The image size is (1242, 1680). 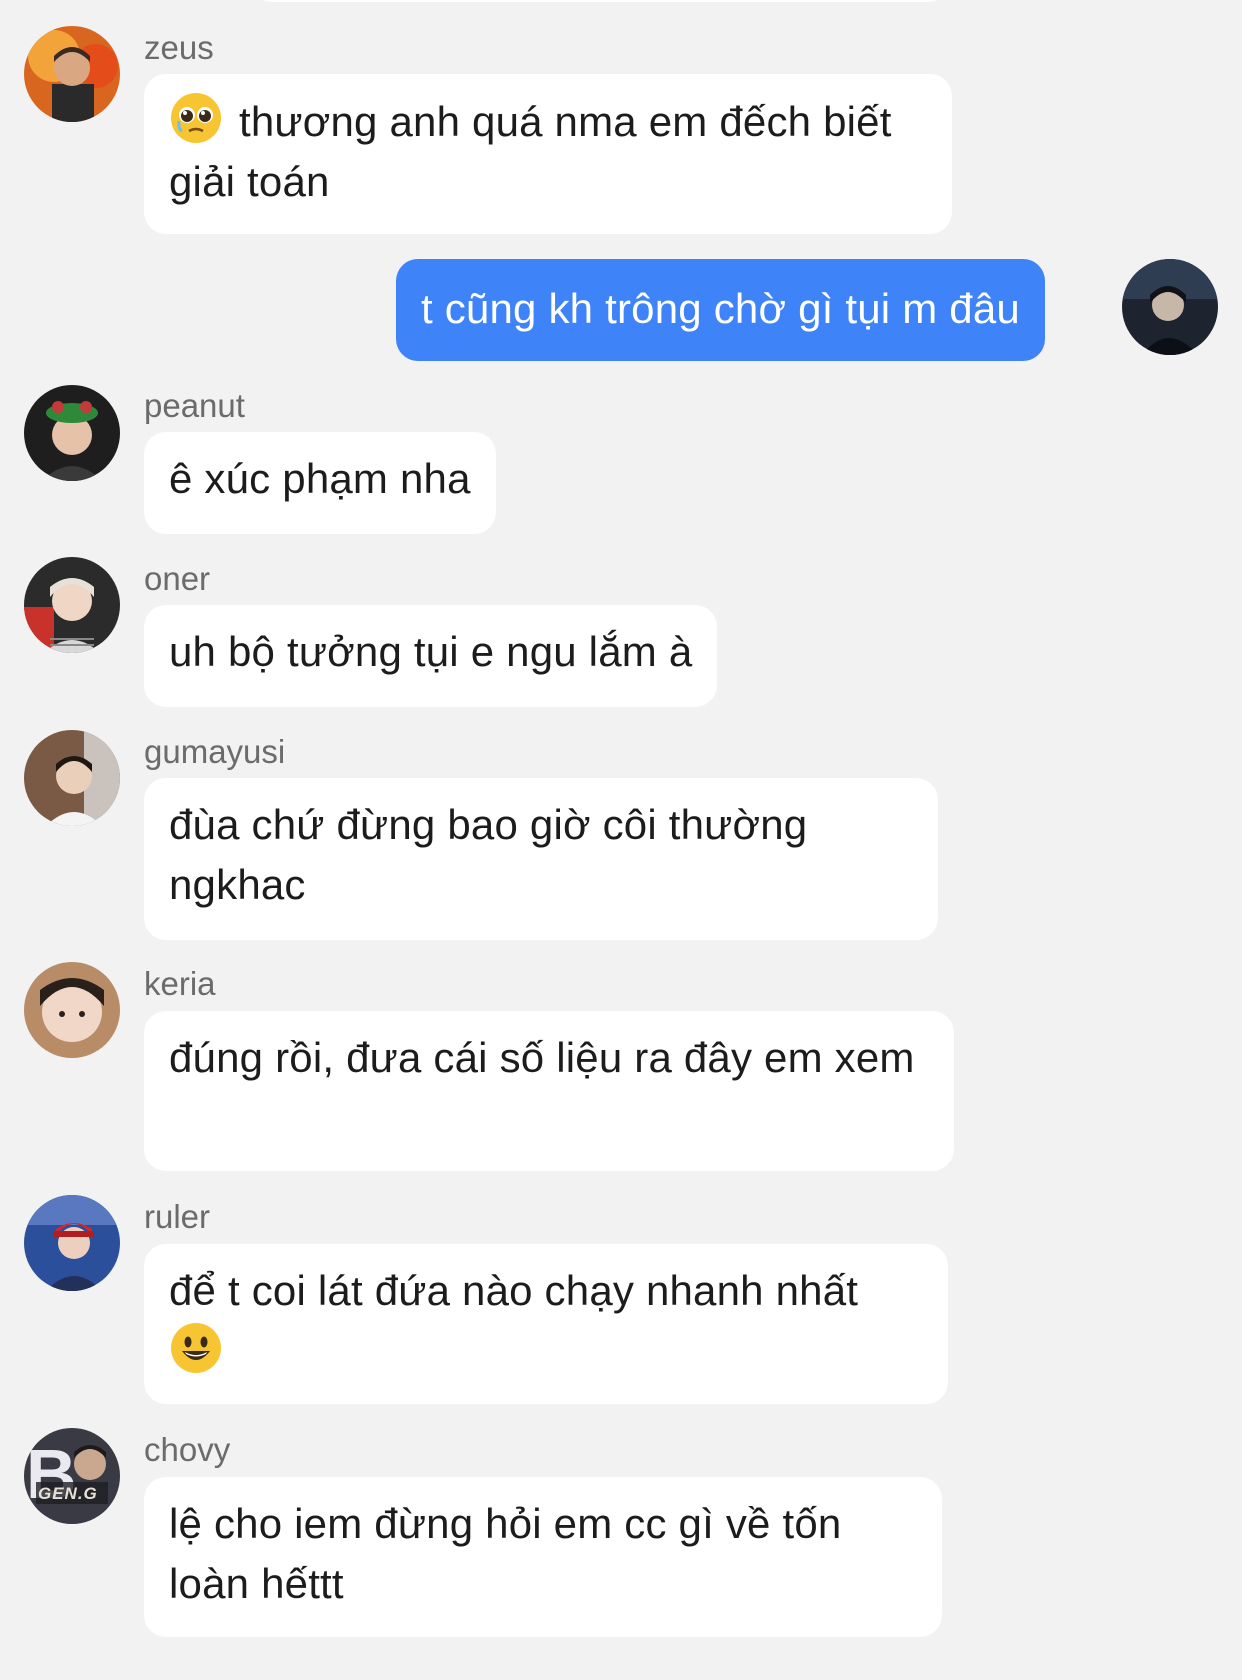 What do you see at coordinates (542, 1057) in the screenshot?
I see `message-text: đúng rồi, đưa cái số liệu ra đây em xem` at bounding box center [542, 1057].